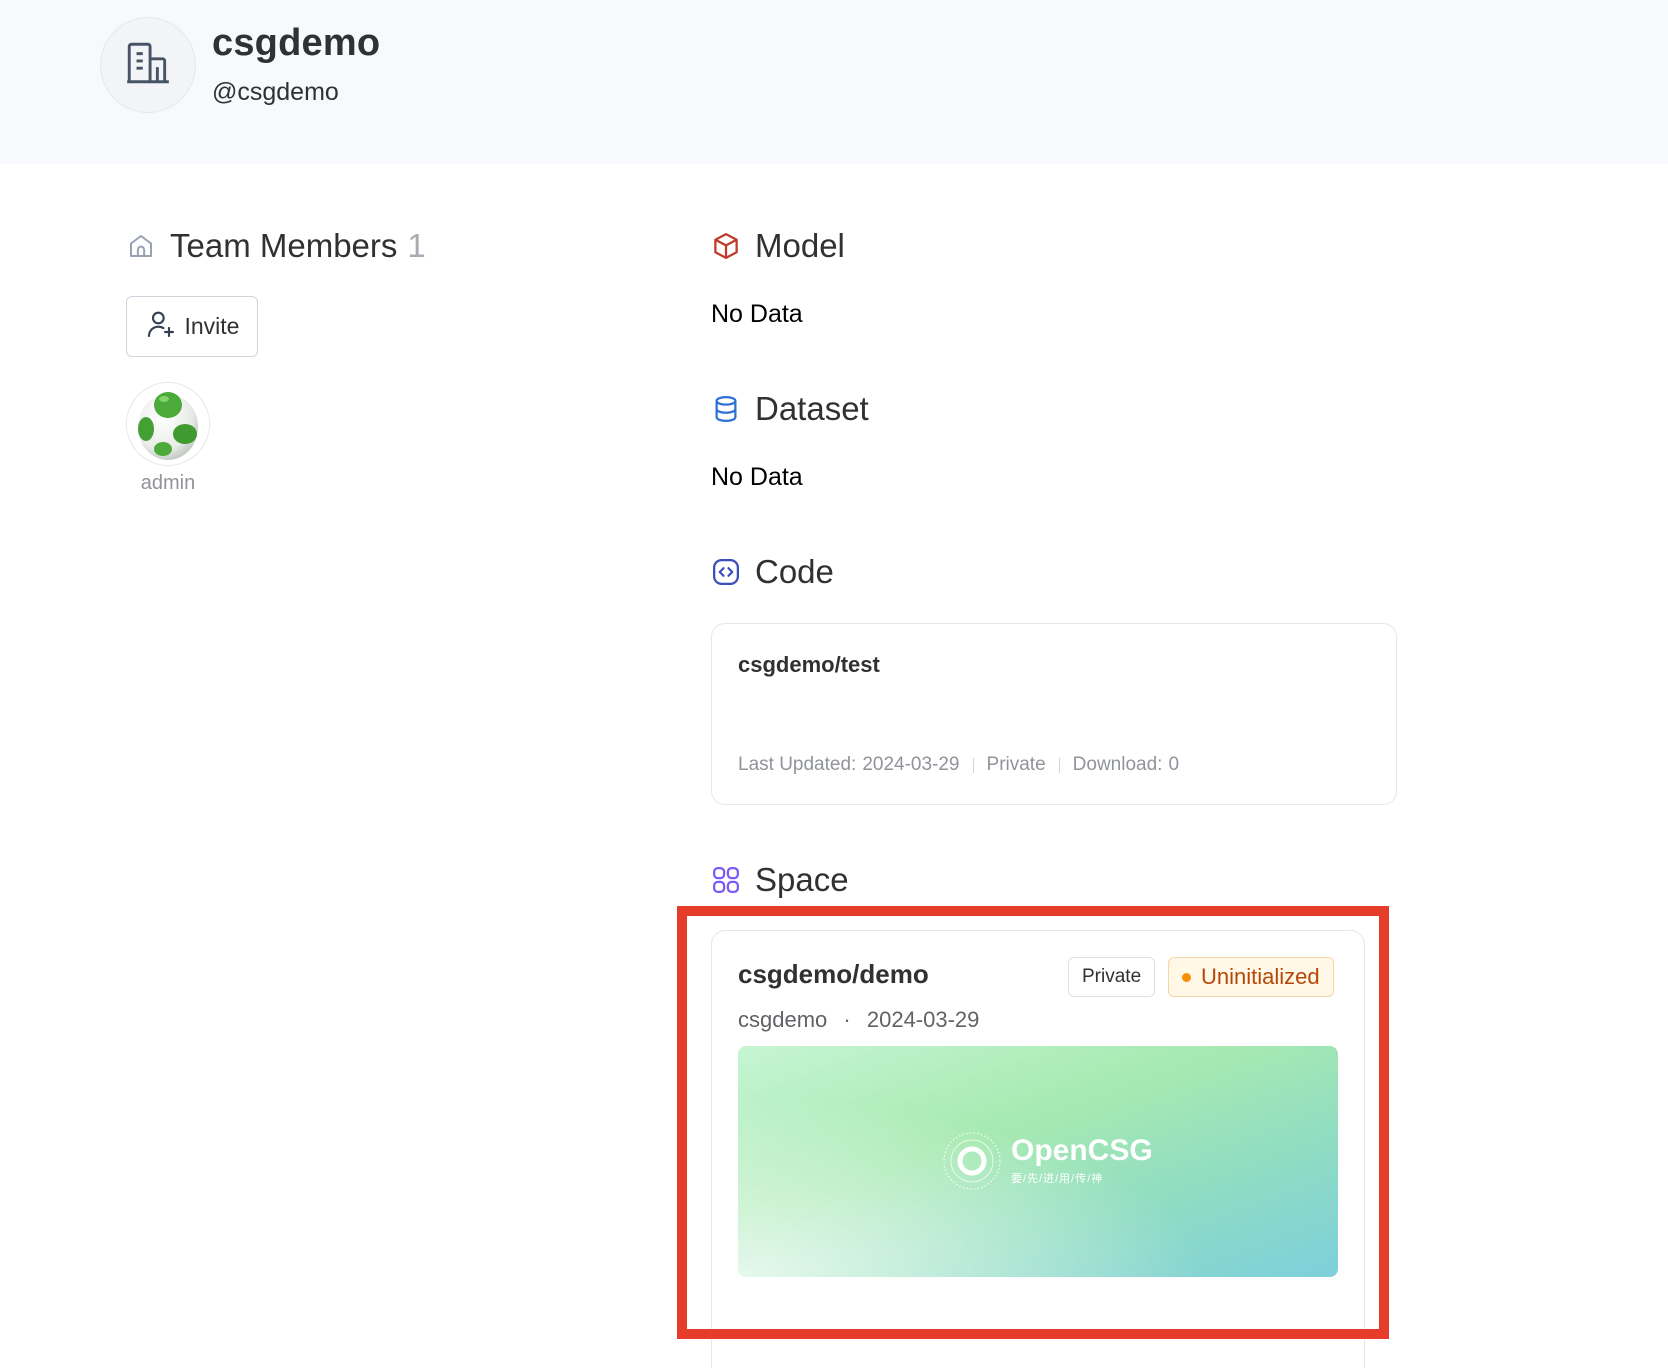  What do you see at coordinates (1260, 976) in the screenshot?
I see `status-text: Uninitialized` at bounding box center [1260, 976].